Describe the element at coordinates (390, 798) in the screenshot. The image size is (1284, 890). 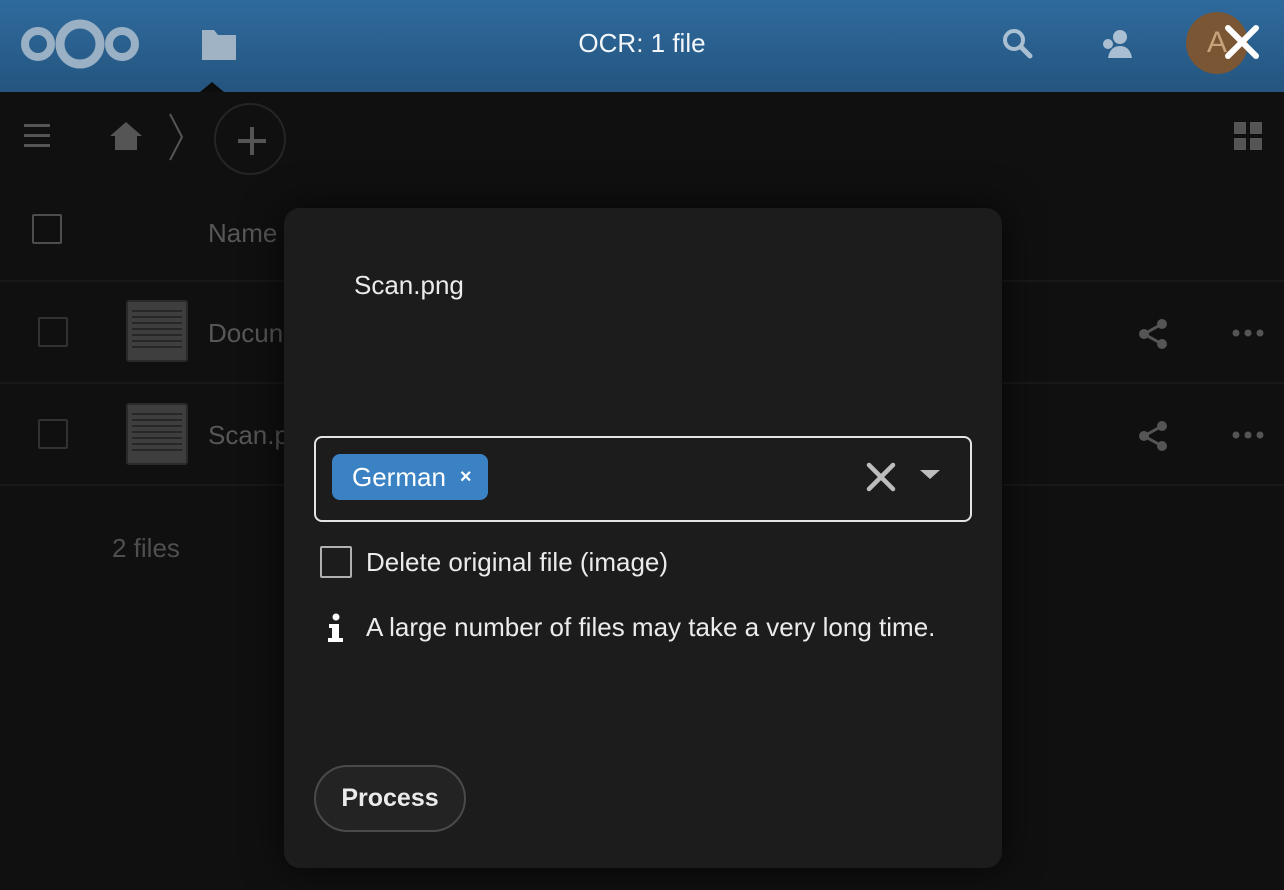
I see `process-button: Process` at that location.